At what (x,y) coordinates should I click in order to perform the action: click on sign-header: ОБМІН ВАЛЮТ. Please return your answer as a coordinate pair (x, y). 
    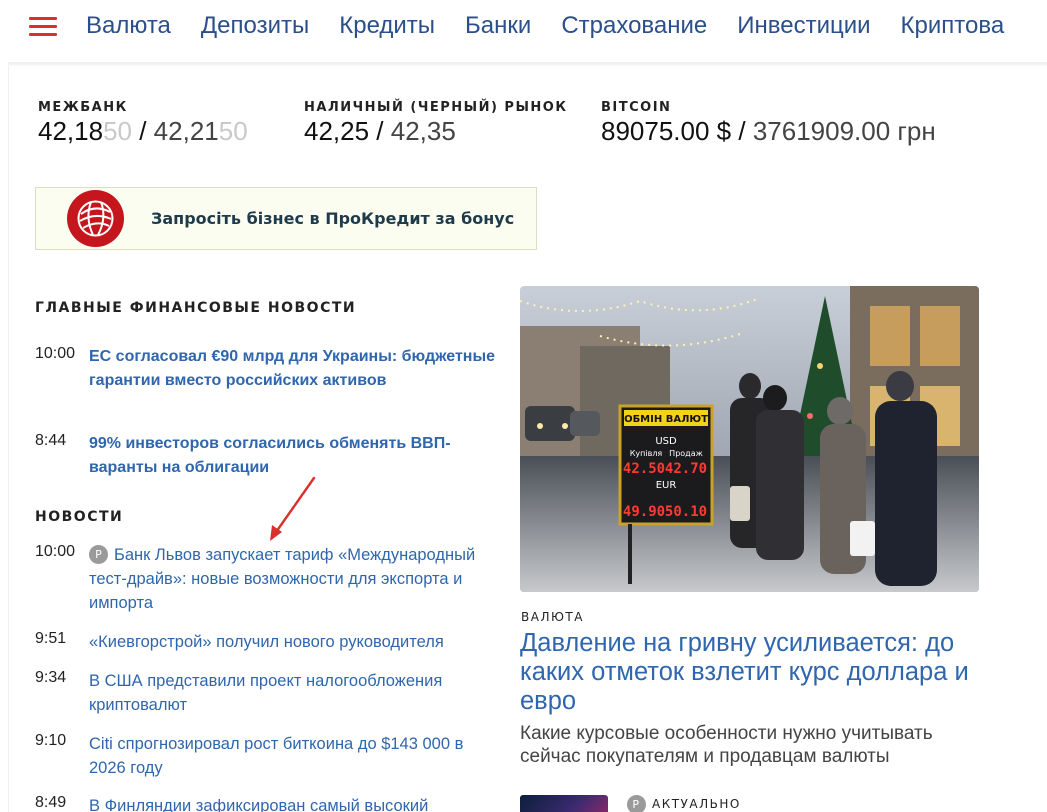
    Looking at the image, I should click on (666, 419).